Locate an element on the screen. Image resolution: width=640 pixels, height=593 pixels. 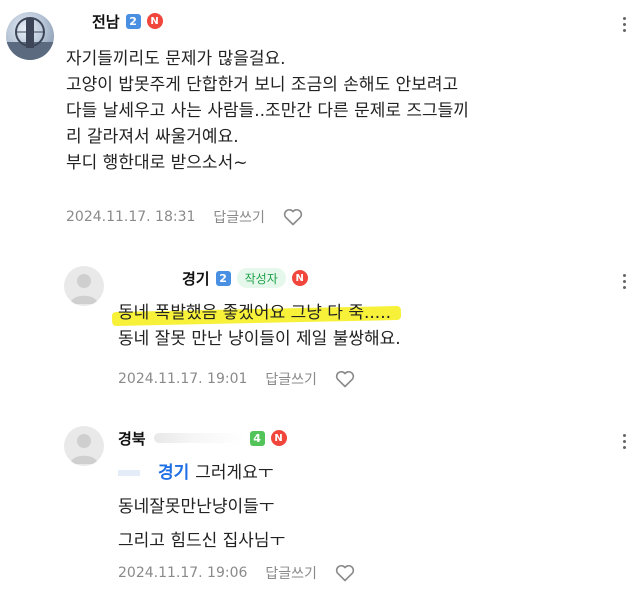
comment-line: 그리고 힘드신 집사님ㅜ is located at coordinates (202, 541).